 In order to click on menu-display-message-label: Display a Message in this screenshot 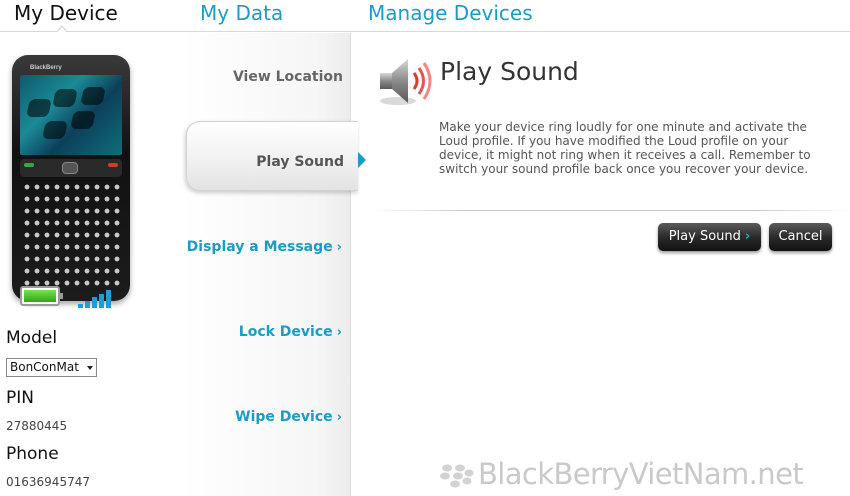, I will do `click(259, 247)`.